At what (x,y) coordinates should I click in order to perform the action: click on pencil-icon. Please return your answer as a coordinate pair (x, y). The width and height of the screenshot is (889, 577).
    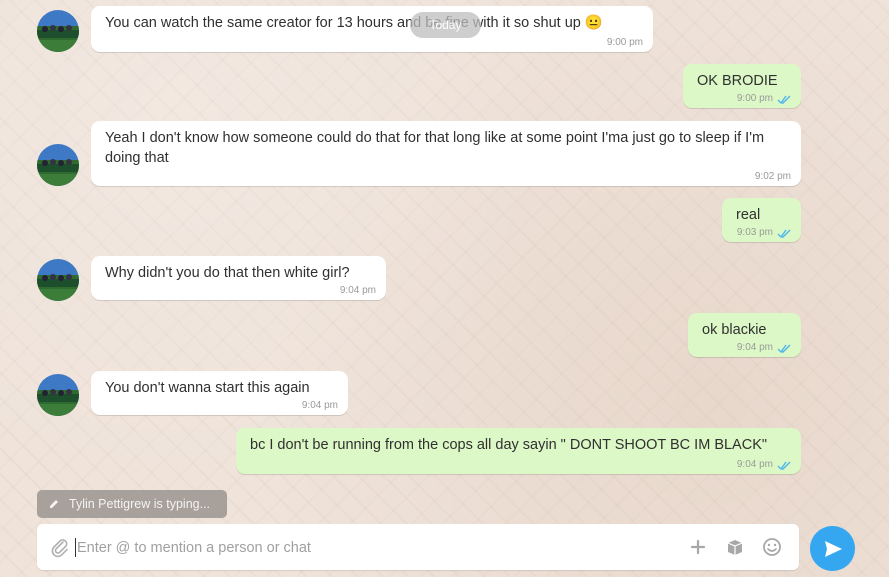
    Looking at the image, I should click on (54, 504).